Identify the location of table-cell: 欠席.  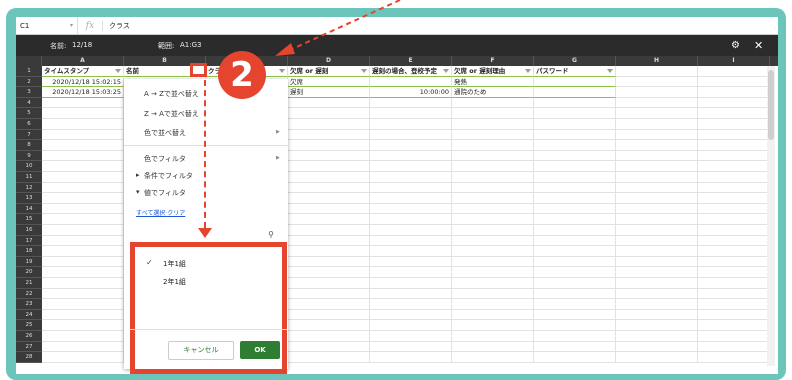
(329, 82).